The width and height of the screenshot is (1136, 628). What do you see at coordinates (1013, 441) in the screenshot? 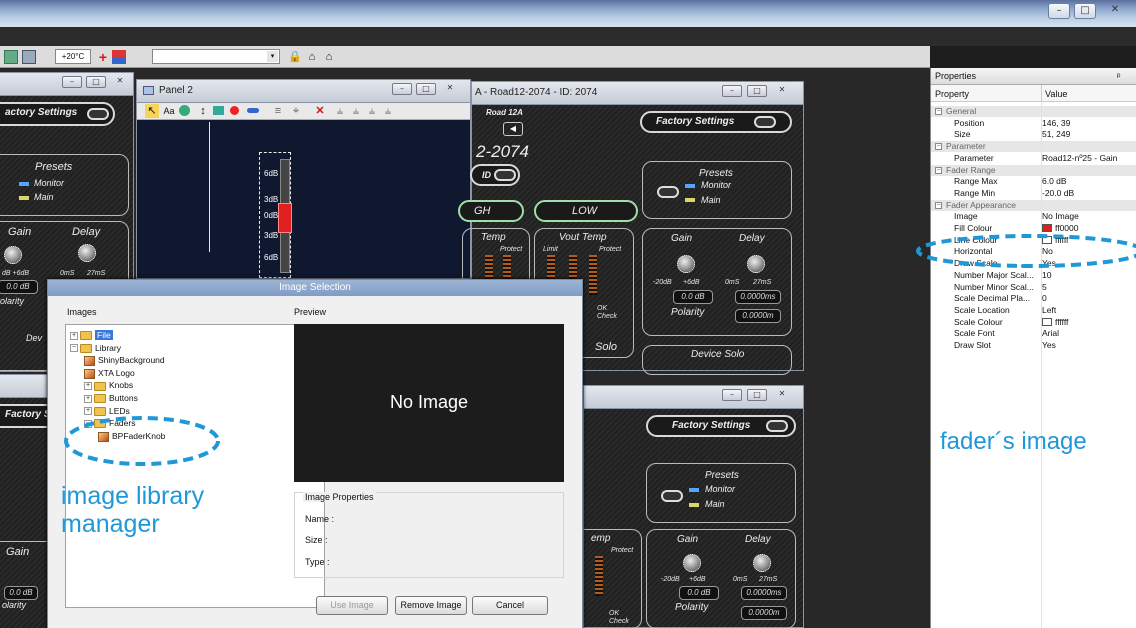
I see `fader-image-annotation: fader´s image` at bounding box center [1013, 441].